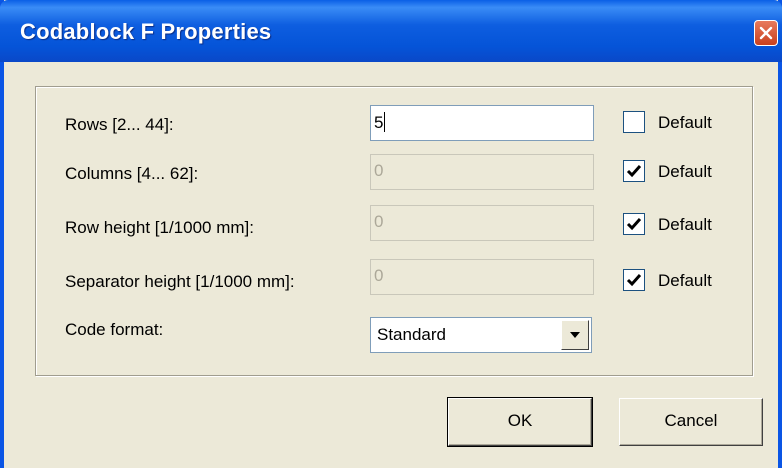  What do you see at coordinates (685, 280) in the screenshot?
I see `separator-height-default-label: Default` at bounding box center [685, 280].